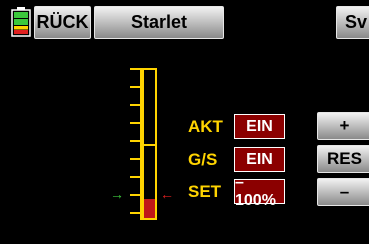 The image size is (369, 244). I want to click on save-button: Sv, so click(352, 22).